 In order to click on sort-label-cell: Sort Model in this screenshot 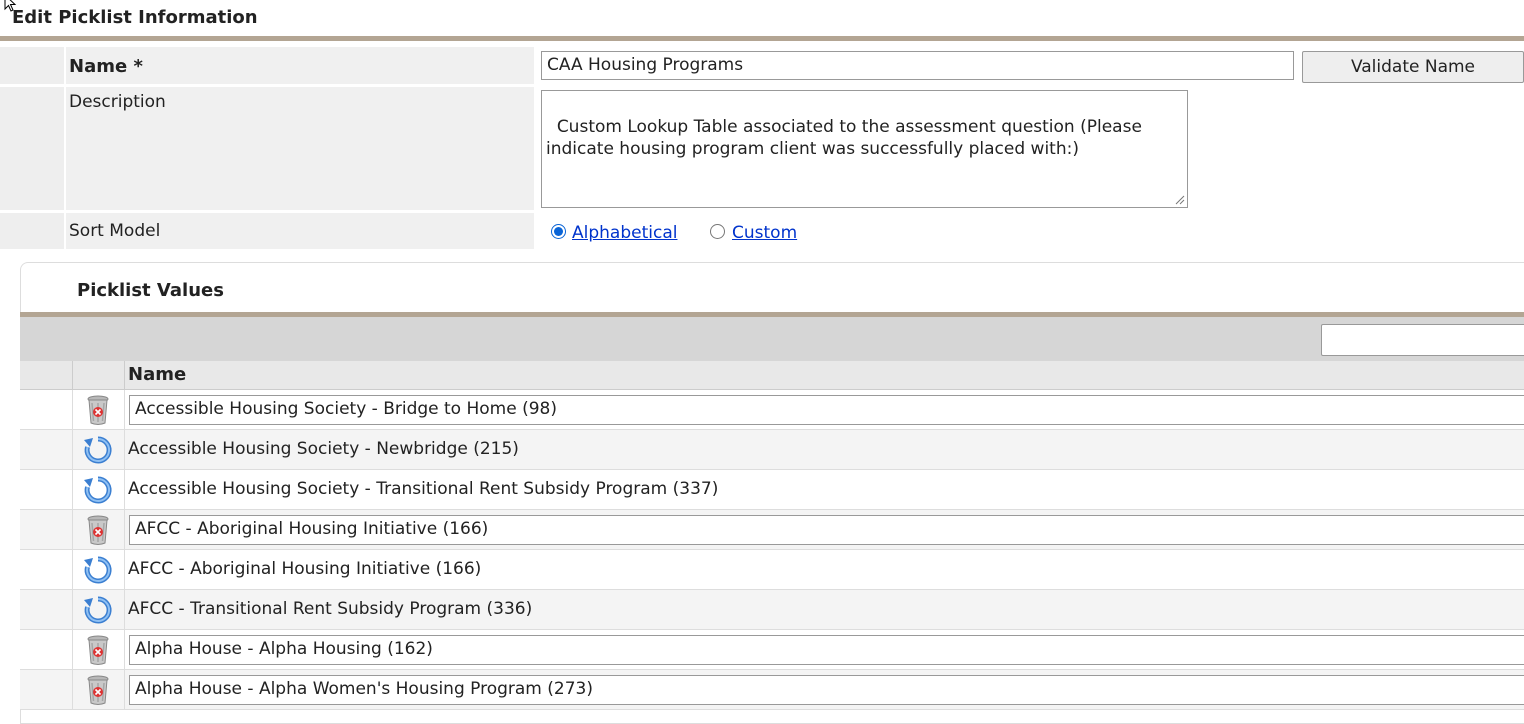, I will do `click(300, 231)`.